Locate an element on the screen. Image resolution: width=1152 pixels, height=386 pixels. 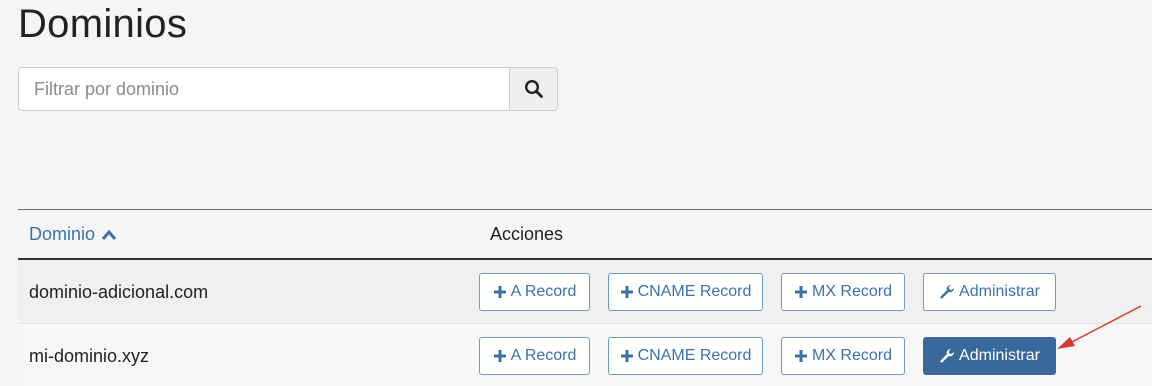
domain-name: dominio-adicional.com is located at coordinates (119, 292).